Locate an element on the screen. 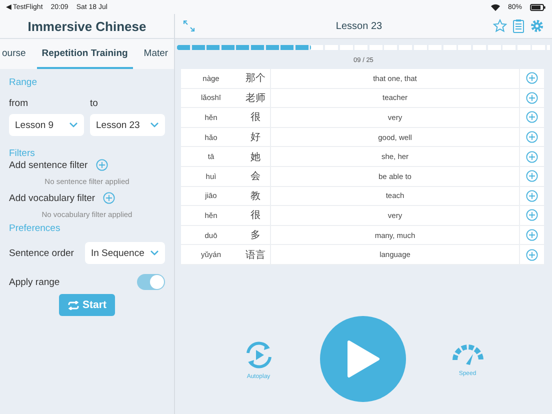  app-title: Immersive Chinese is located at coordinates (87, 26).